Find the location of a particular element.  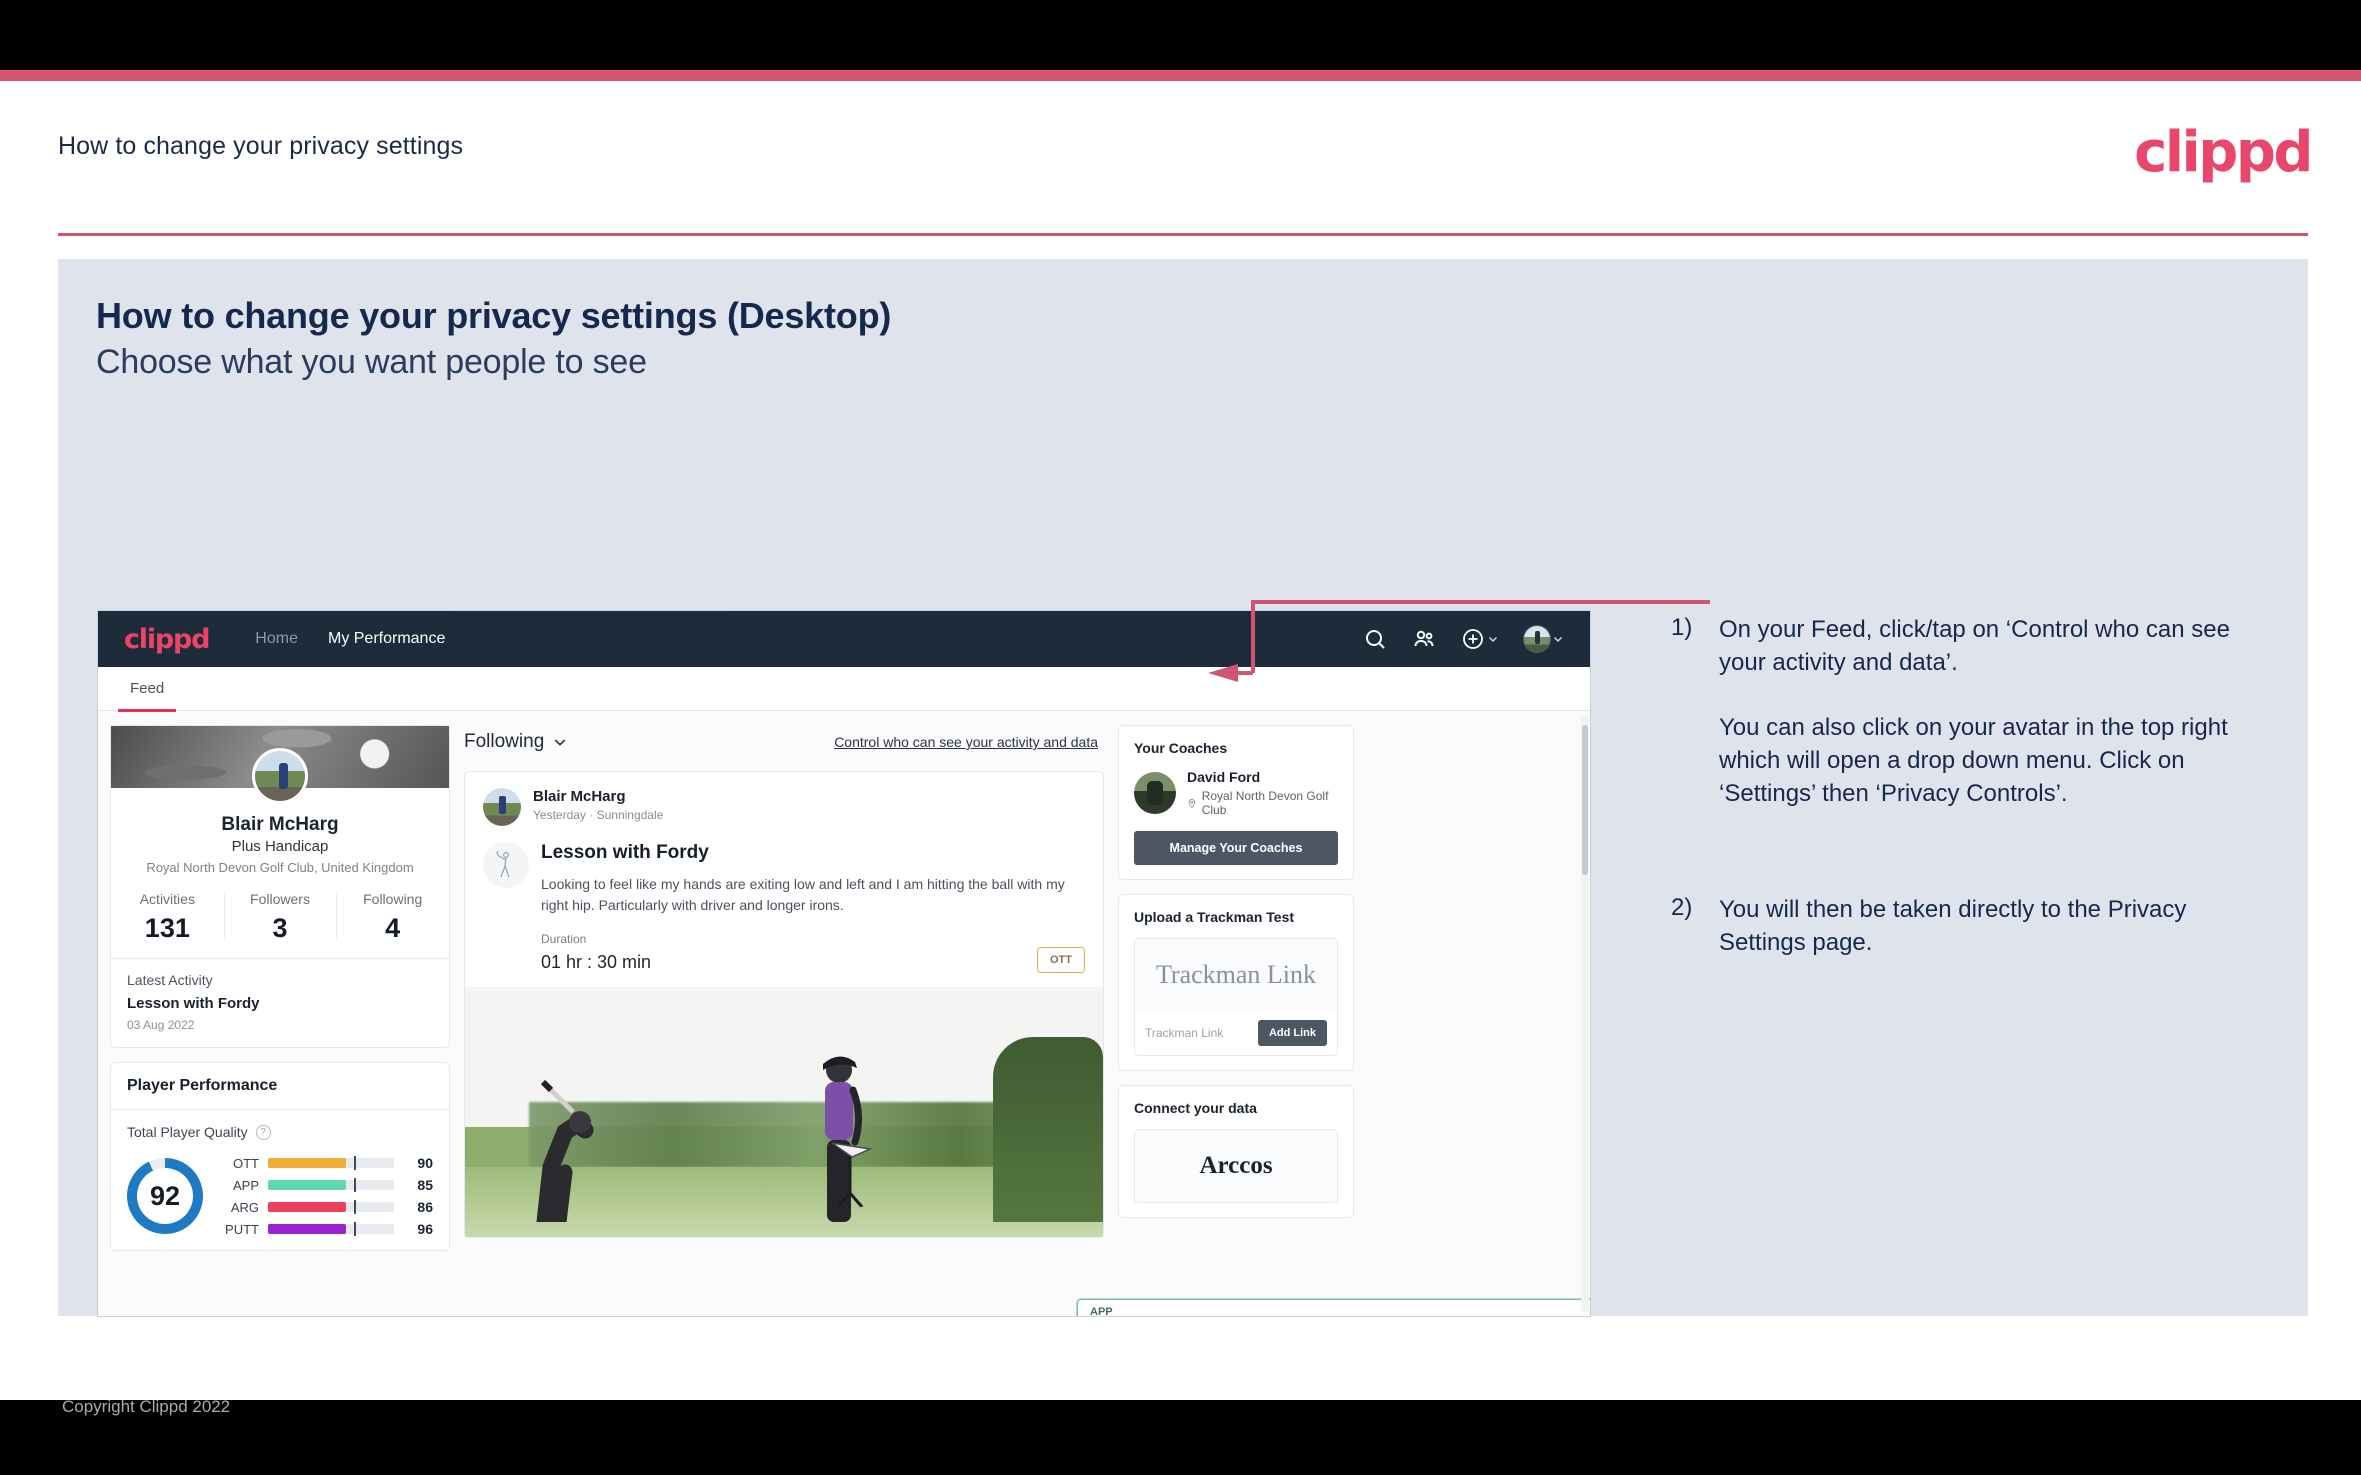

metric-row-arg: ARG 86 is located at coordinates (324, 1207).